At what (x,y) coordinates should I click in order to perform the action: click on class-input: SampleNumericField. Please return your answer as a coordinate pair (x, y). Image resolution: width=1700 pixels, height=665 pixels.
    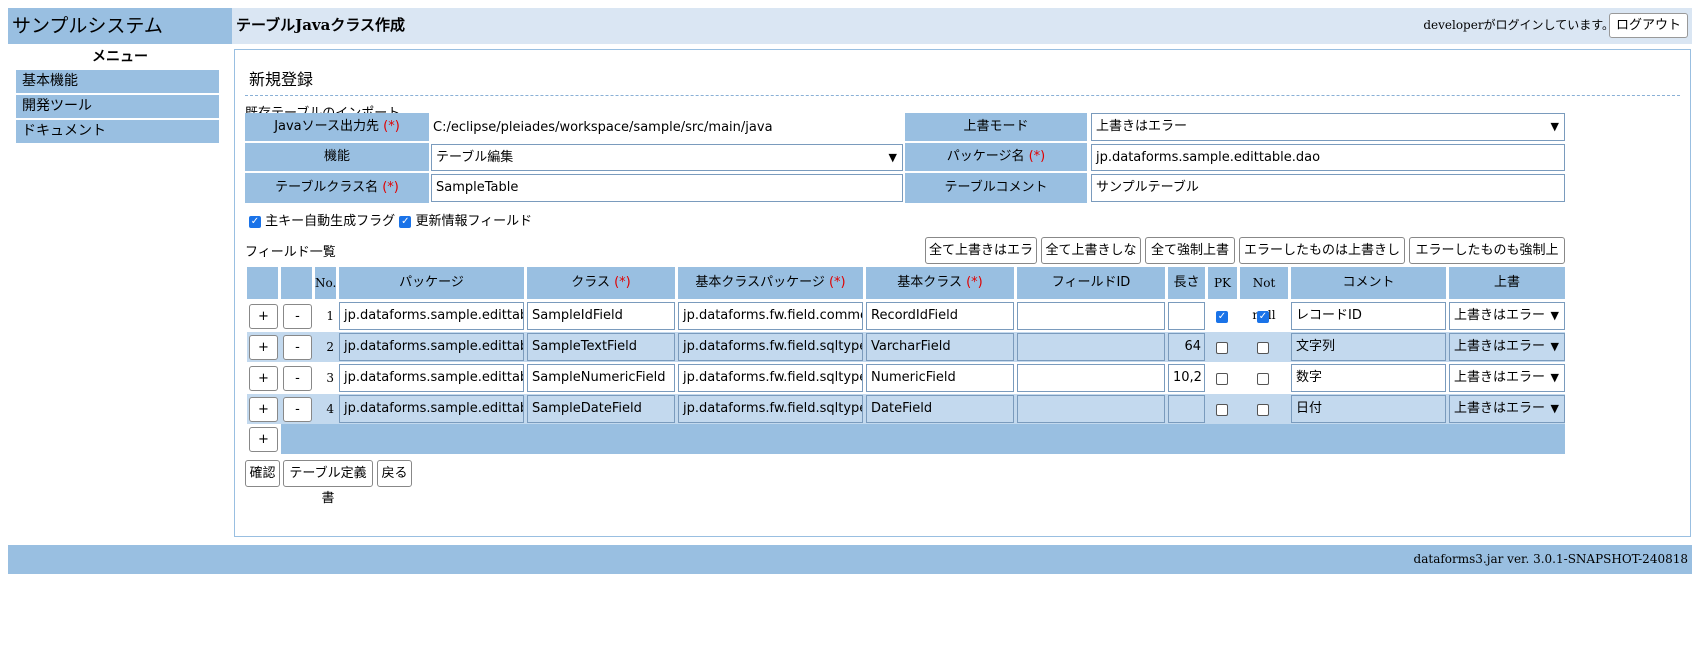
    Looking at the image, I should click on (601, 378).